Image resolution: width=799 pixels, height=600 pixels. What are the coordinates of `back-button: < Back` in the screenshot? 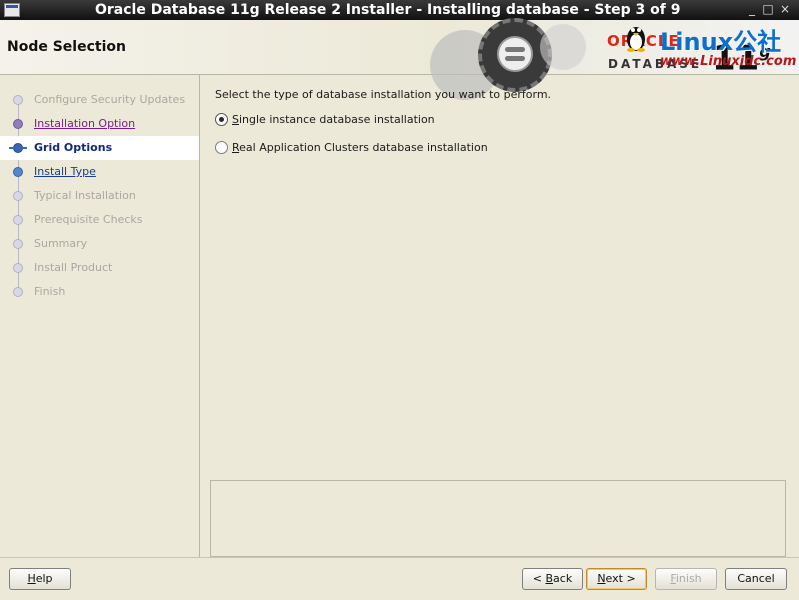 It's located at (552, 579).